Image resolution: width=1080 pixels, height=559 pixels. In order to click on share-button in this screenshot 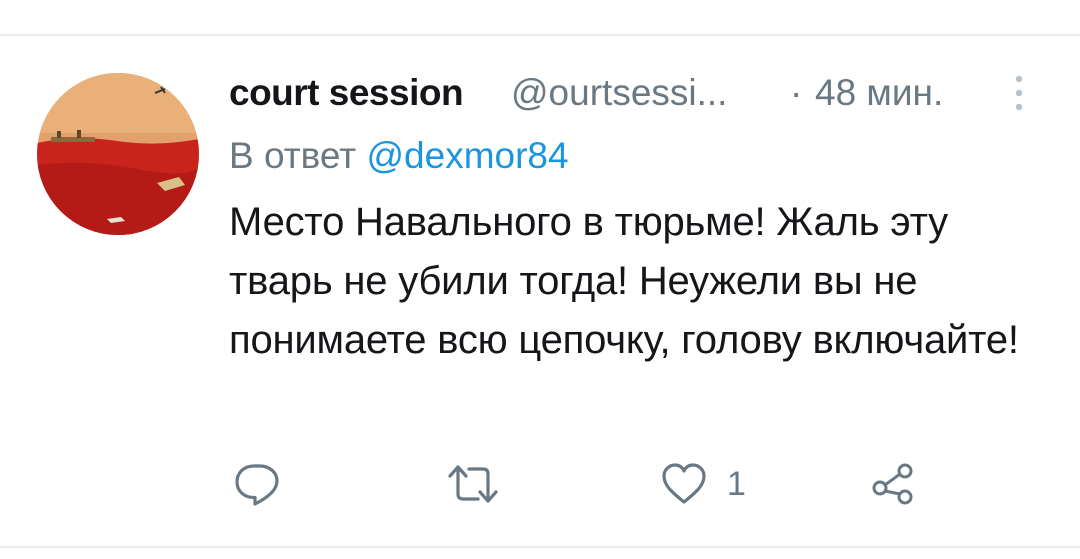, I will do `click(893, 484)`.